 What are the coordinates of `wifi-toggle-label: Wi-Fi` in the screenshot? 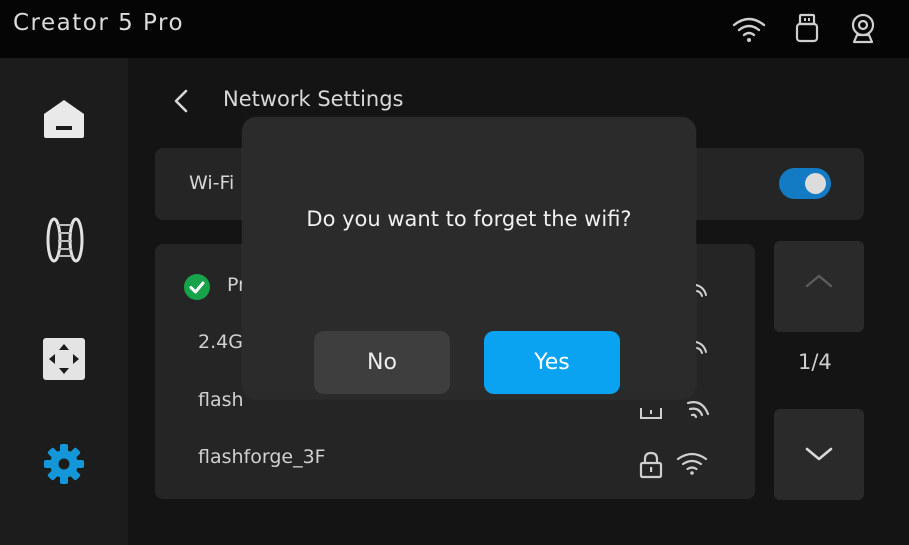 It's located at (212, 183).